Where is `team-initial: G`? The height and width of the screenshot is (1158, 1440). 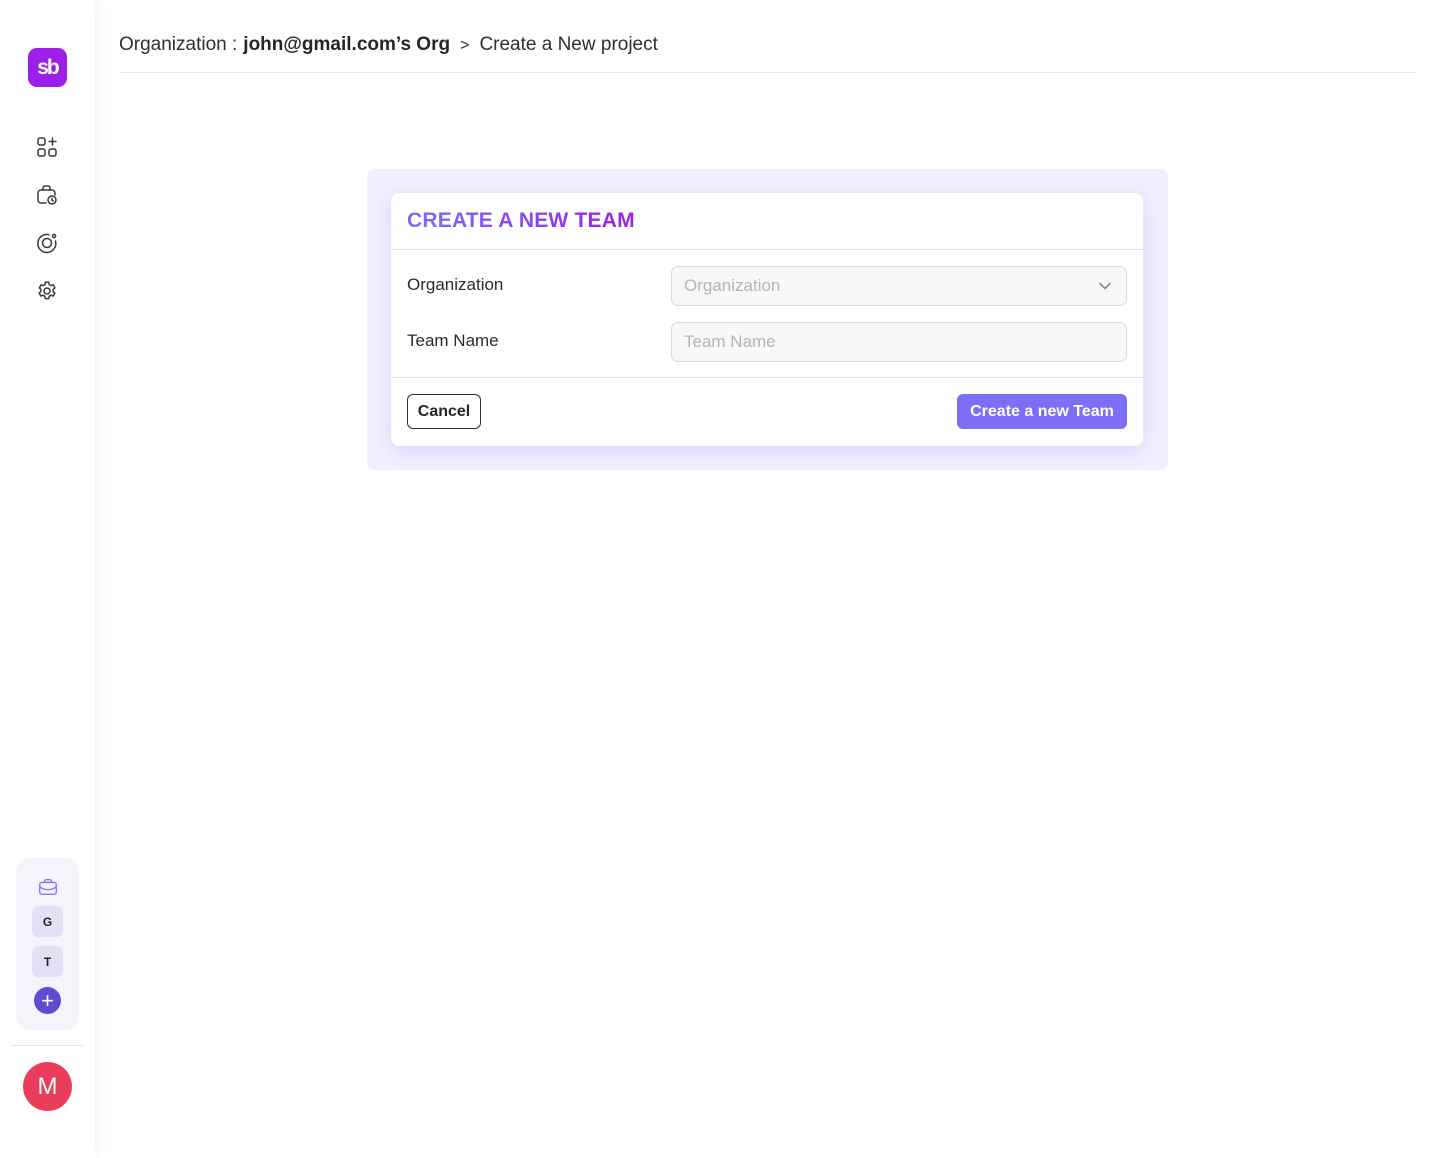
team-initial: G is located at coordinates (47, 921).